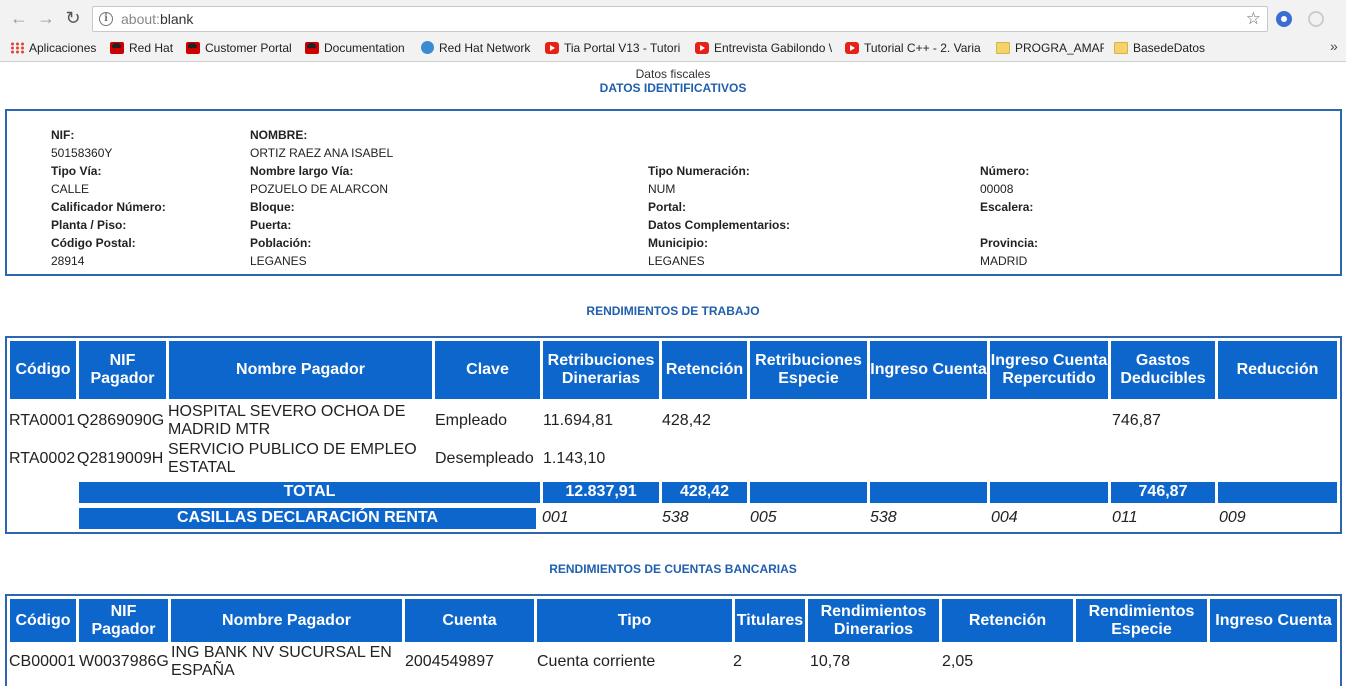 The height and width of the screenshot is (686, 1346). What do you see at coordinates (272, 207) in the screenshot?
I see `bloque-label: Bloque:` at bounding box center [272, 207].